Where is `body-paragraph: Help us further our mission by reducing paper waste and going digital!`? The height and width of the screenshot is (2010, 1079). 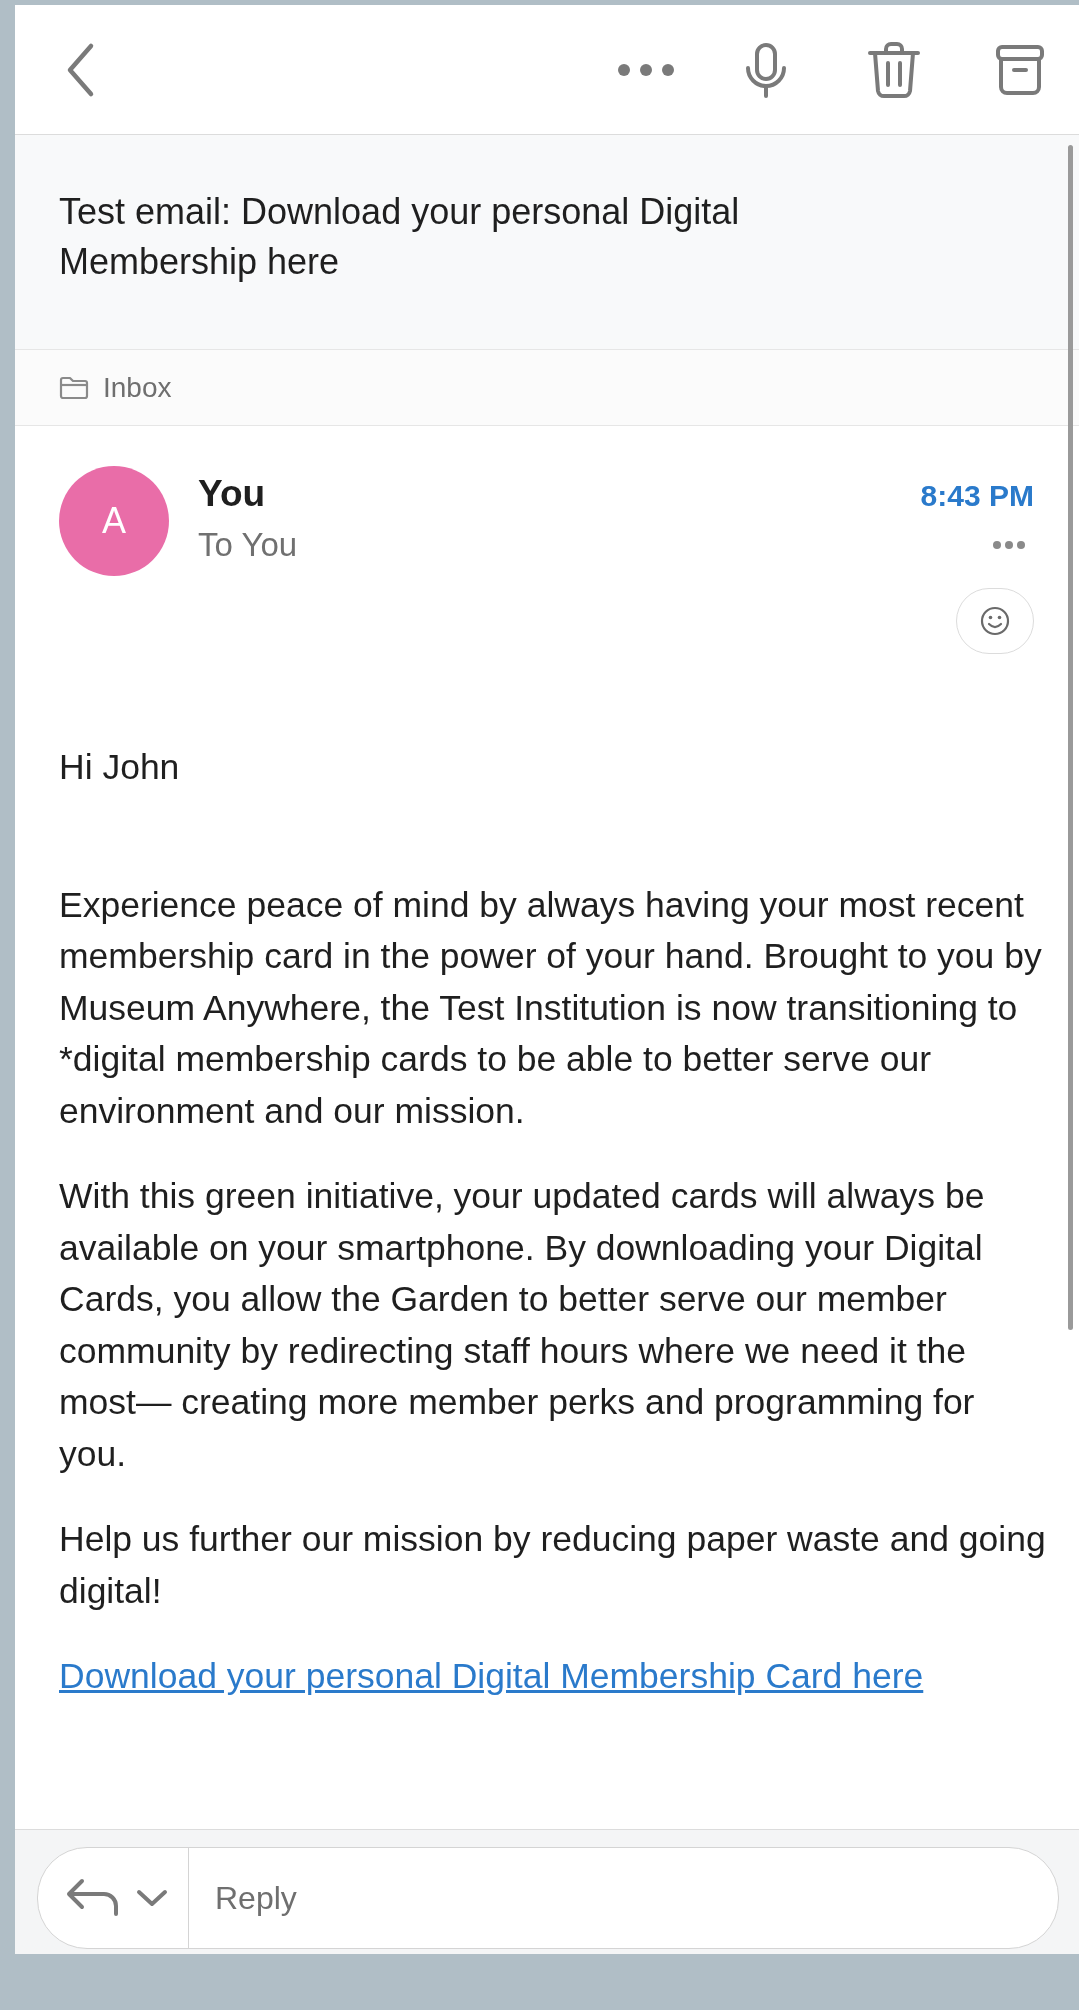 body-paragraph: Help us further our mission by reducing paper waste and going digital! is located at coordinates (553, 1565).